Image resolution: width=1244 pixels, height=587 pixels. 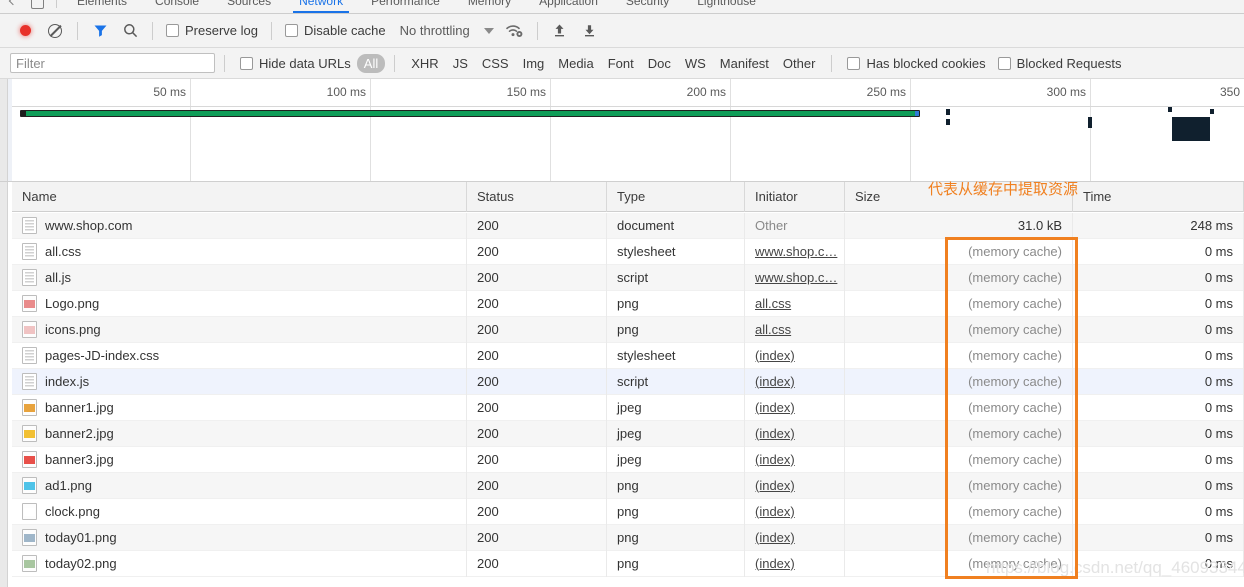 I want to click on type-filter-js: JS, so click(x=460, y=63).